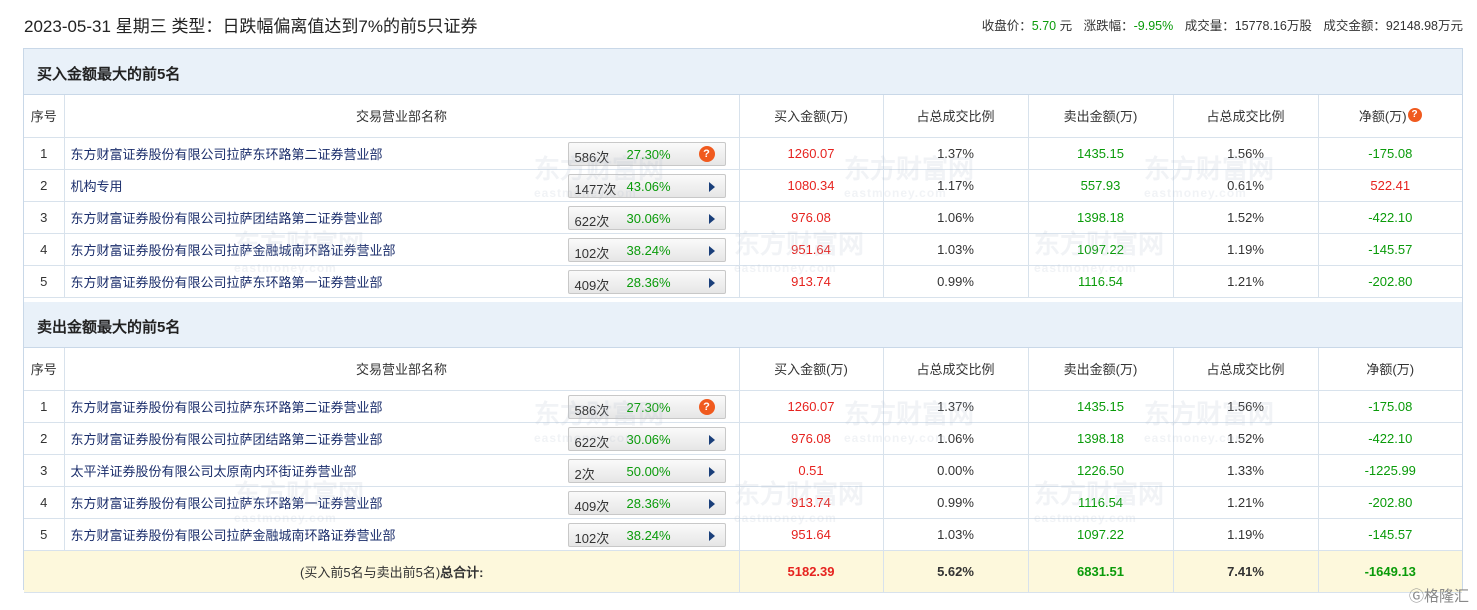 Image resolution: width=1477 pixels, height=610 pixels. I want to click on sell-amount: 1398.18, so click(1101, 438).